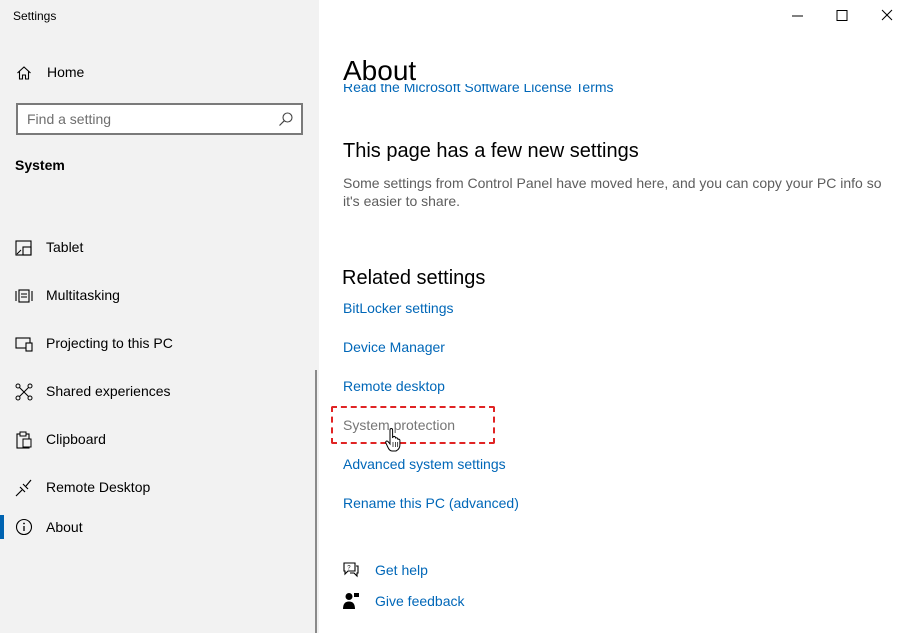  I want to click on sidebar-item-home: Home, so click(159, 73).